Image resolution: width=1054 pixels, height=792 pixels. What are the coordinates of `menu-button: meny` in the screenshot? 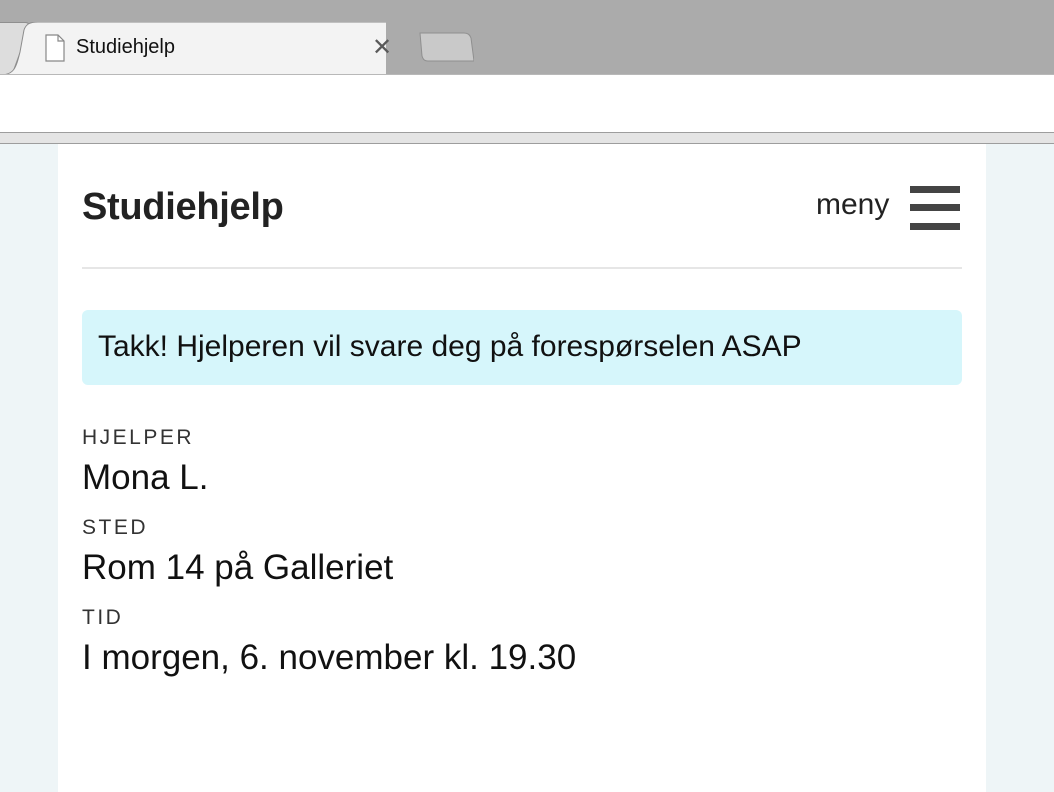 It's located at (889, 209).